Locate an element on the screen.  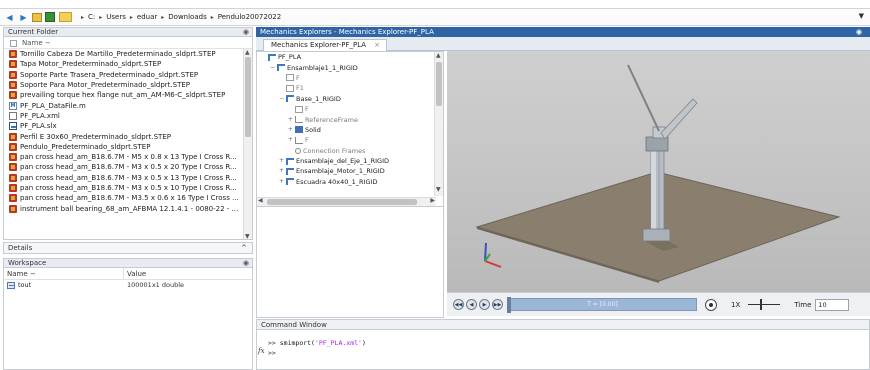
breadcrumb-item: Downloads is located at coordinates (187, 17).